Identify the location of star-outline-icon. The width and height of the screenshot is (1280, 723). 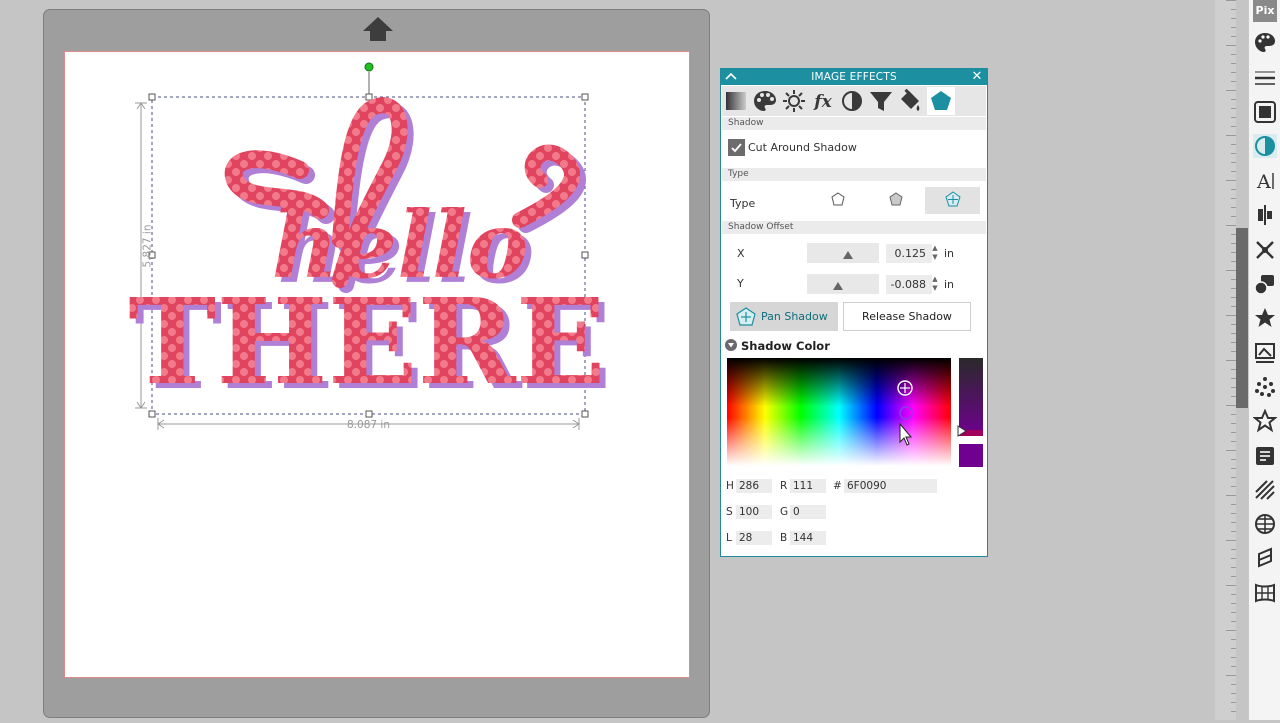
(1265, 420).